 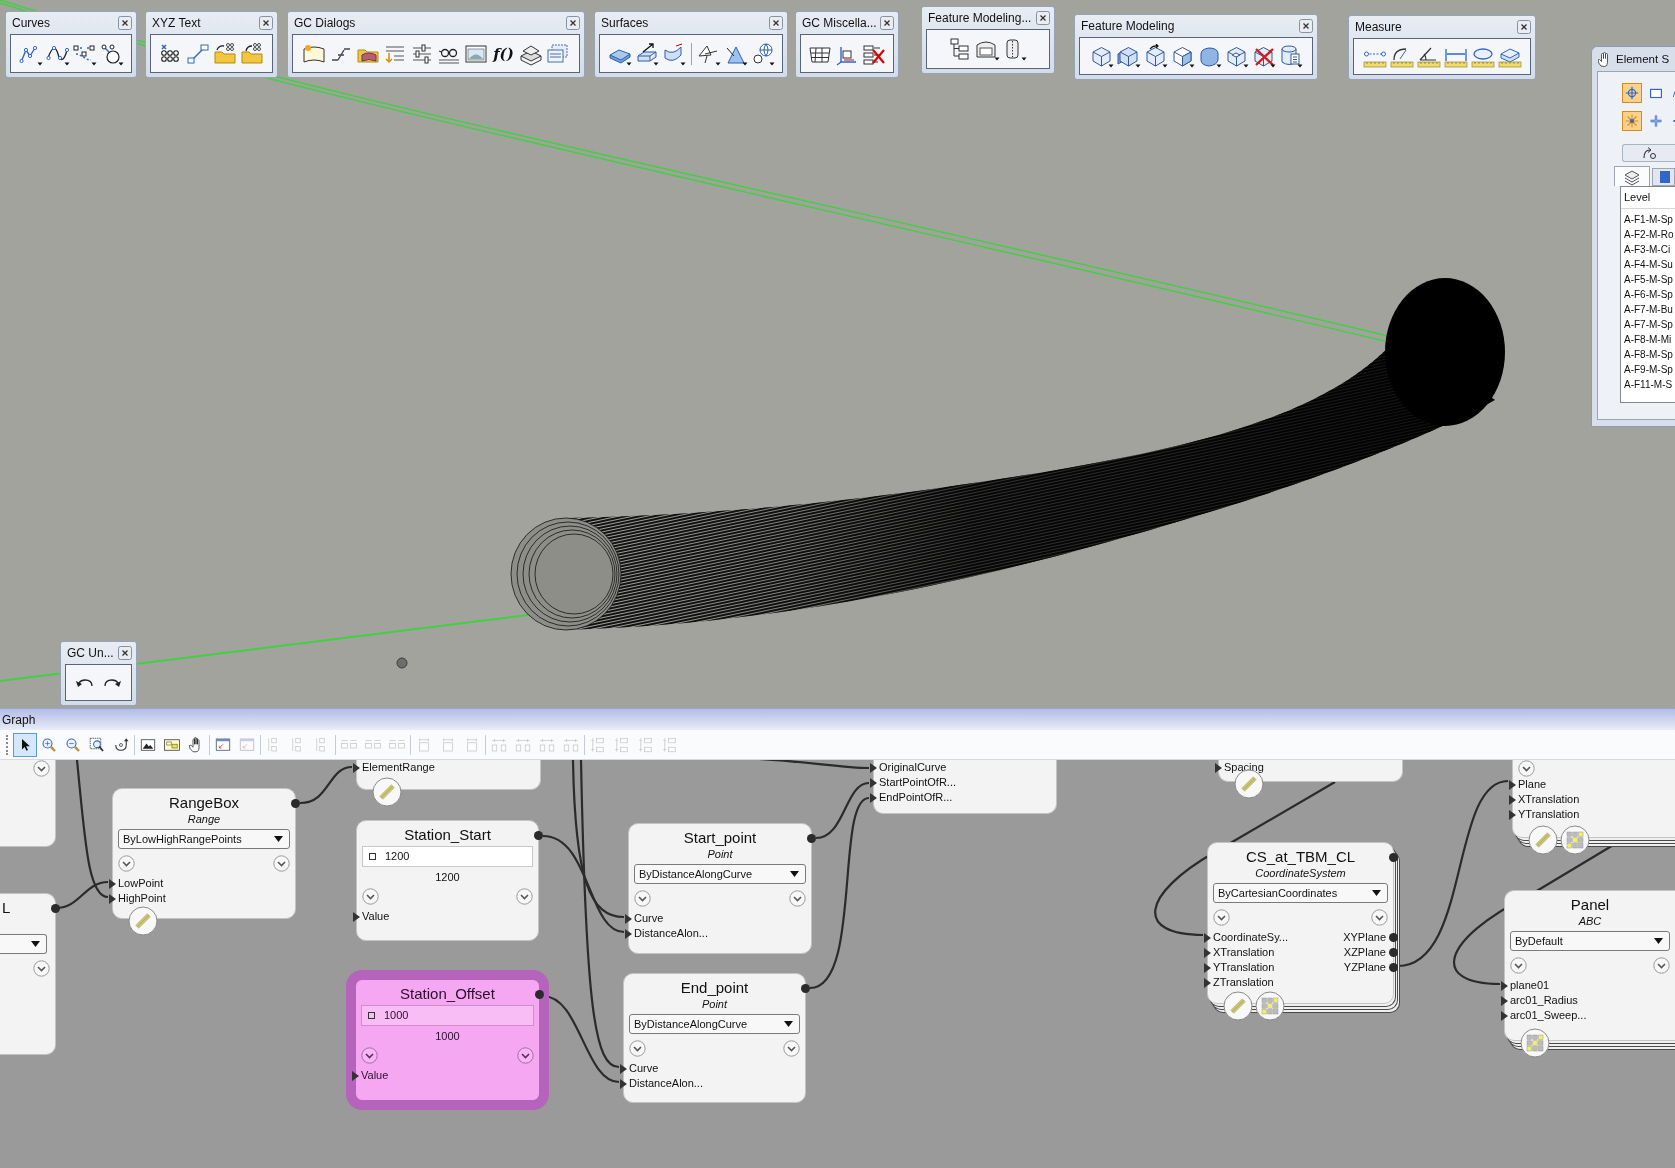 What do you see at coordinates (1648, 354) in the screenshot?
I see `list-item: A-F8-M-Sp` at bounding box center [1648, 354].